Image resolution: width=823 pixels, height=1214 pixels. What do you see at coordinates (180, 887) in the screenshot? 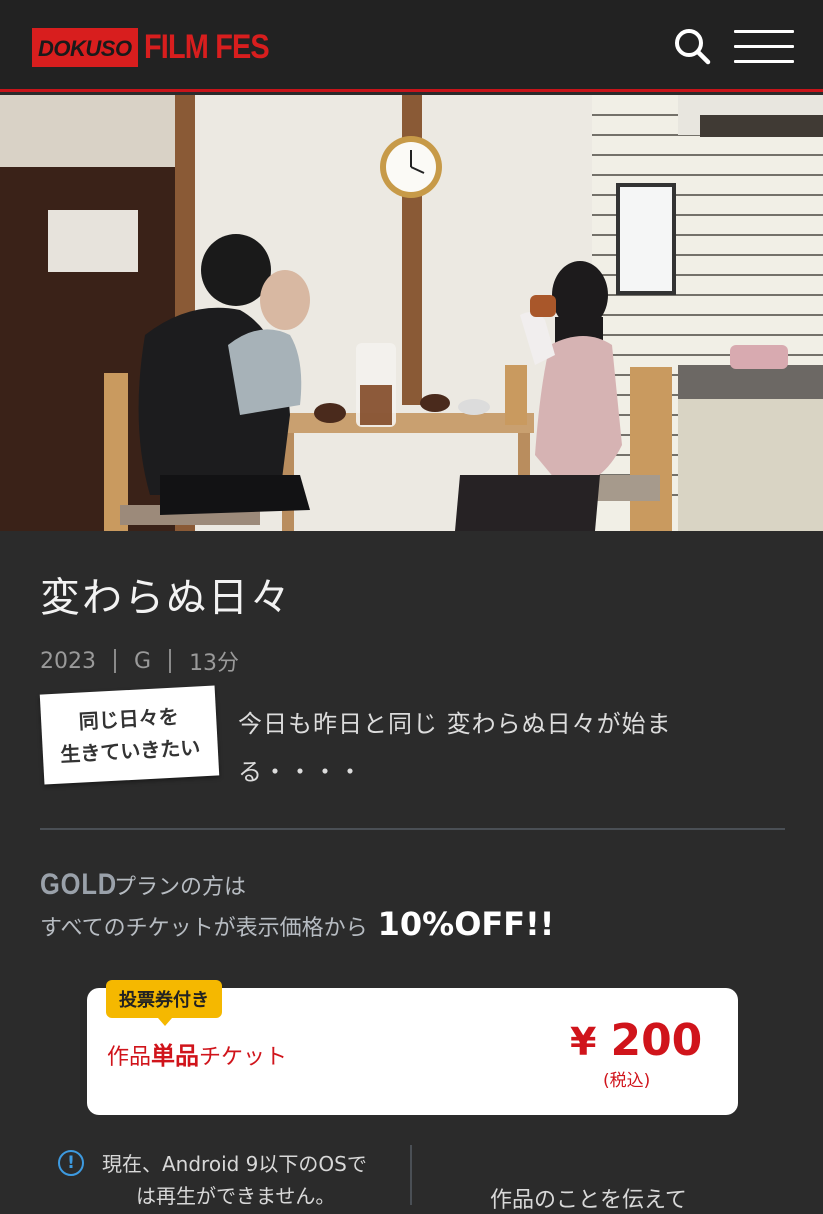
I see `gold-promo-line-1: プランの方は` at bounding box center [180, 887].